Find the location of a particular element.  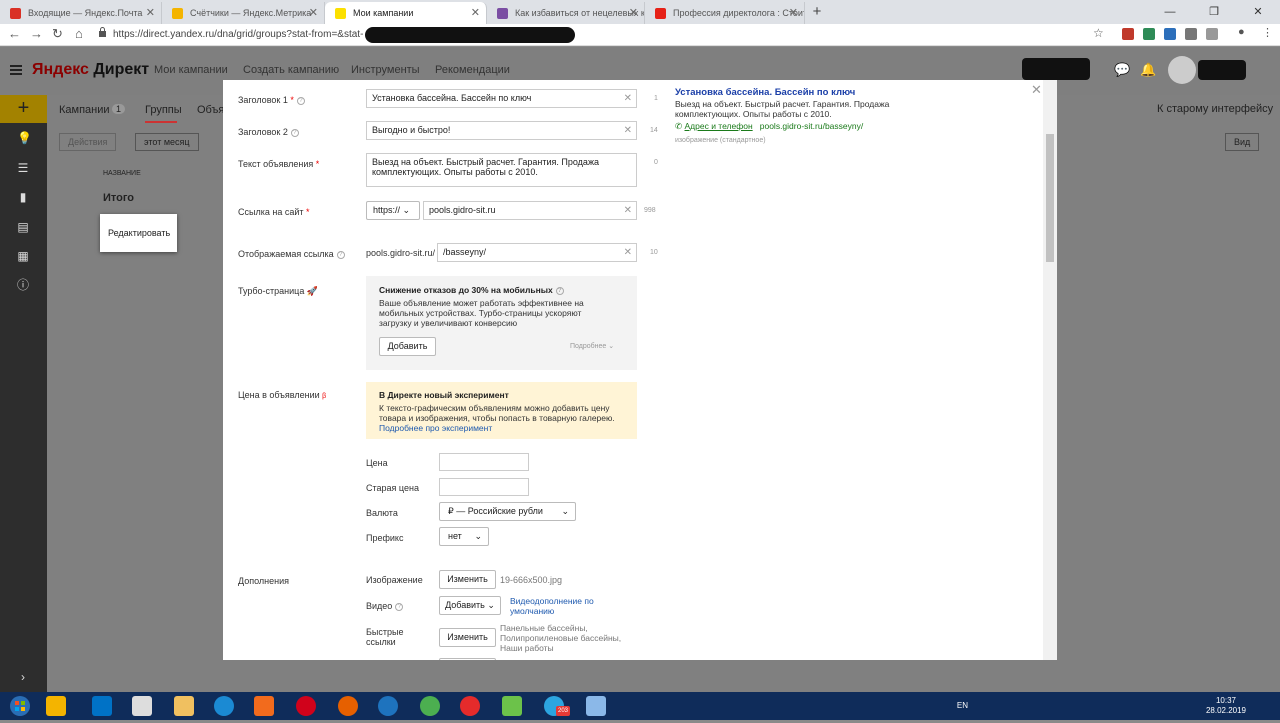

info-icon: ⓘ is located at coordinates (23, 285).